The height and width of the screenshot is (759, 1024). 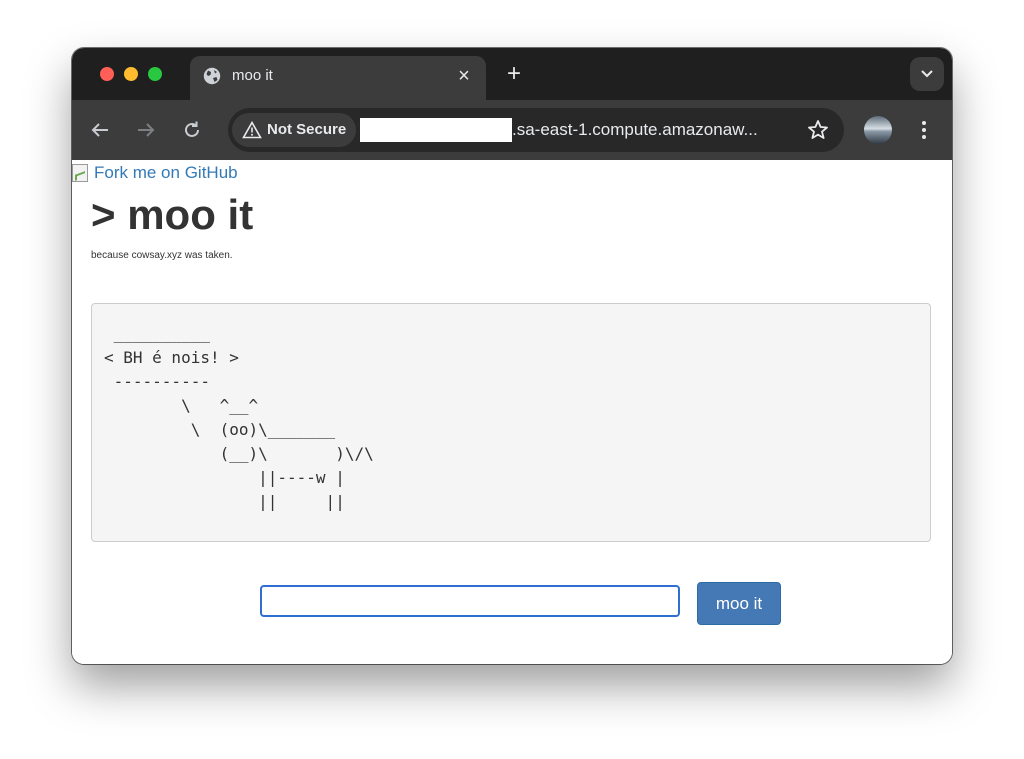 I want to click on fork-github-text: Fork me on GitHub, so click(x=166, y=172).